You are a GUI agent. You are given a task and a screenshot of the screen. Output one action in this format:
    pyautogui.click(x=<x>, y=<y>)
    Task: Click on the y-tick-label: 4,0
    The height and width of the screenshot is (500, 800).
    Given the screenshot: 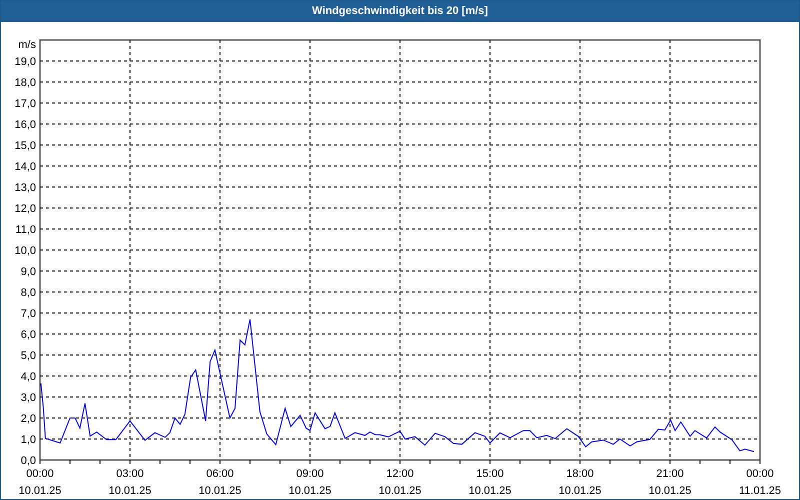 What is the action you would take?
    pyautogui.click(x=28, y=377)
    